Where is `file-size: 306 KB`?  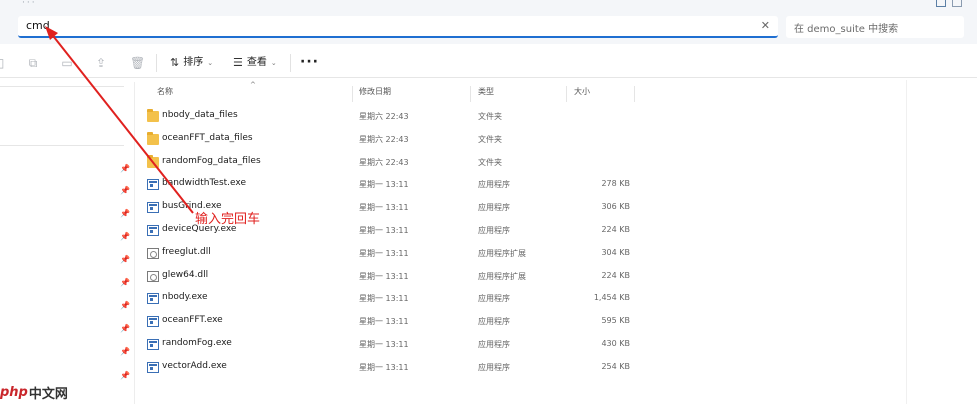
file-size: 306 KB is located at coordinates (615, 207).